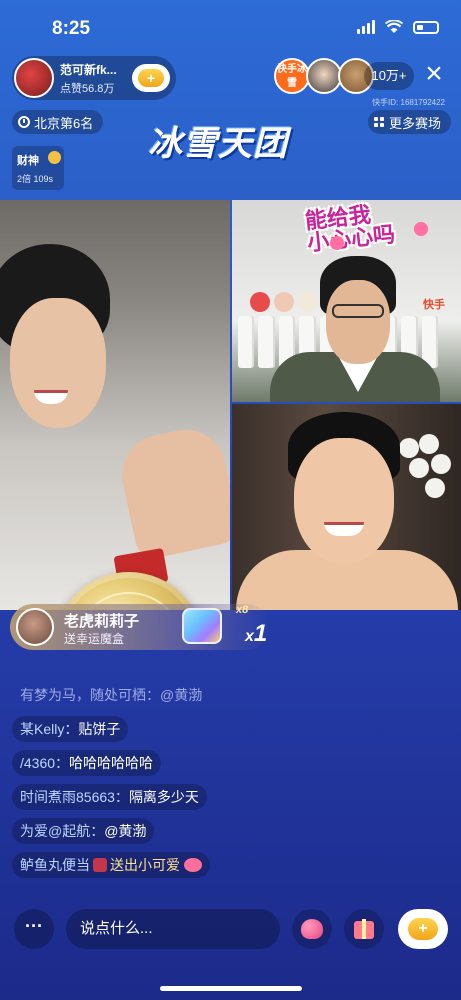 The image size is (461, 1000). I want to click on athlete-hand, so click(172, 492).